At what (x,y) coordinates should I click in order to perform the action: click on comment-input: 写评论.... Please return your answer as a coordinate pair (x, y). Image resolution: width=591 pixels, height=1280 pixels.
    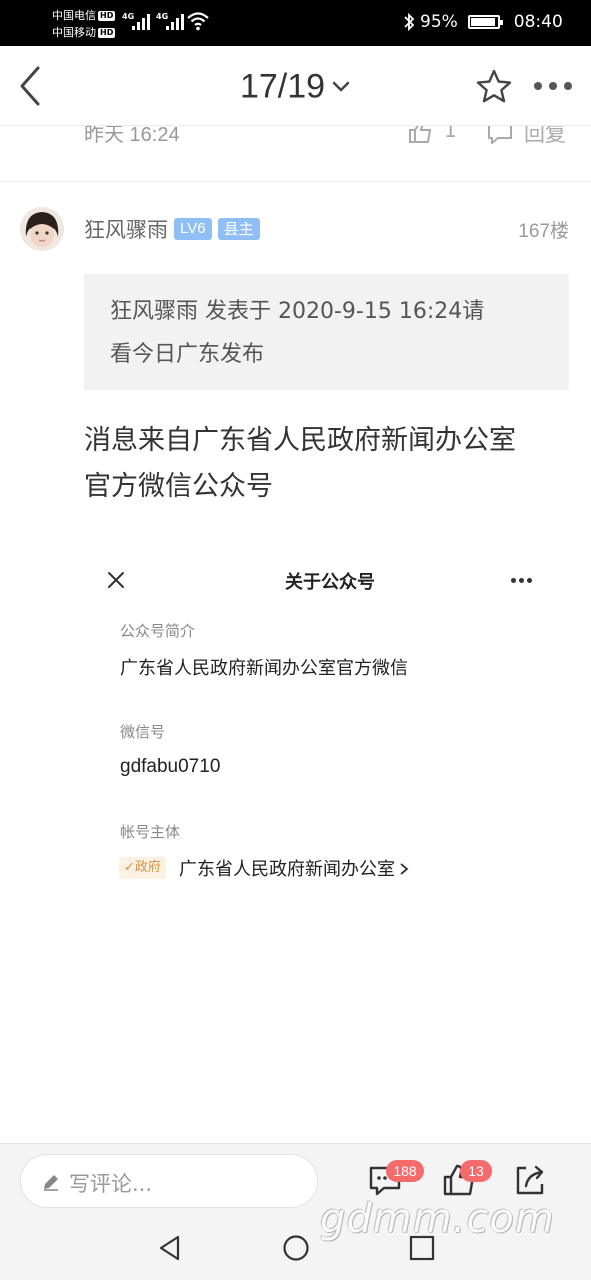
    Looking at the image, I should click on (169, 1181).